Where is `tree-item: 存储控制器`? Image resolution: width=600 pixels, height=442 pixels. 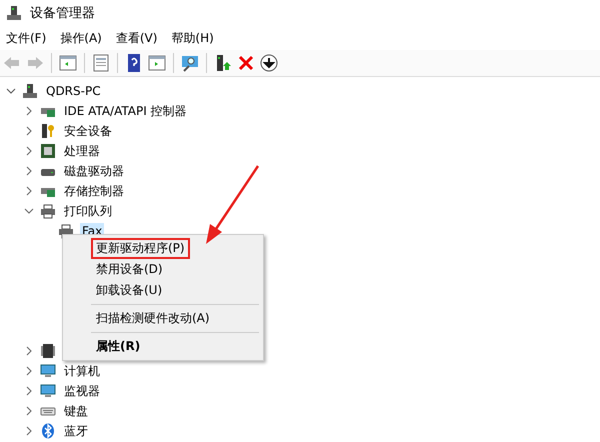
tree-item: 存储控制器 is located at coordinates (94, 191).